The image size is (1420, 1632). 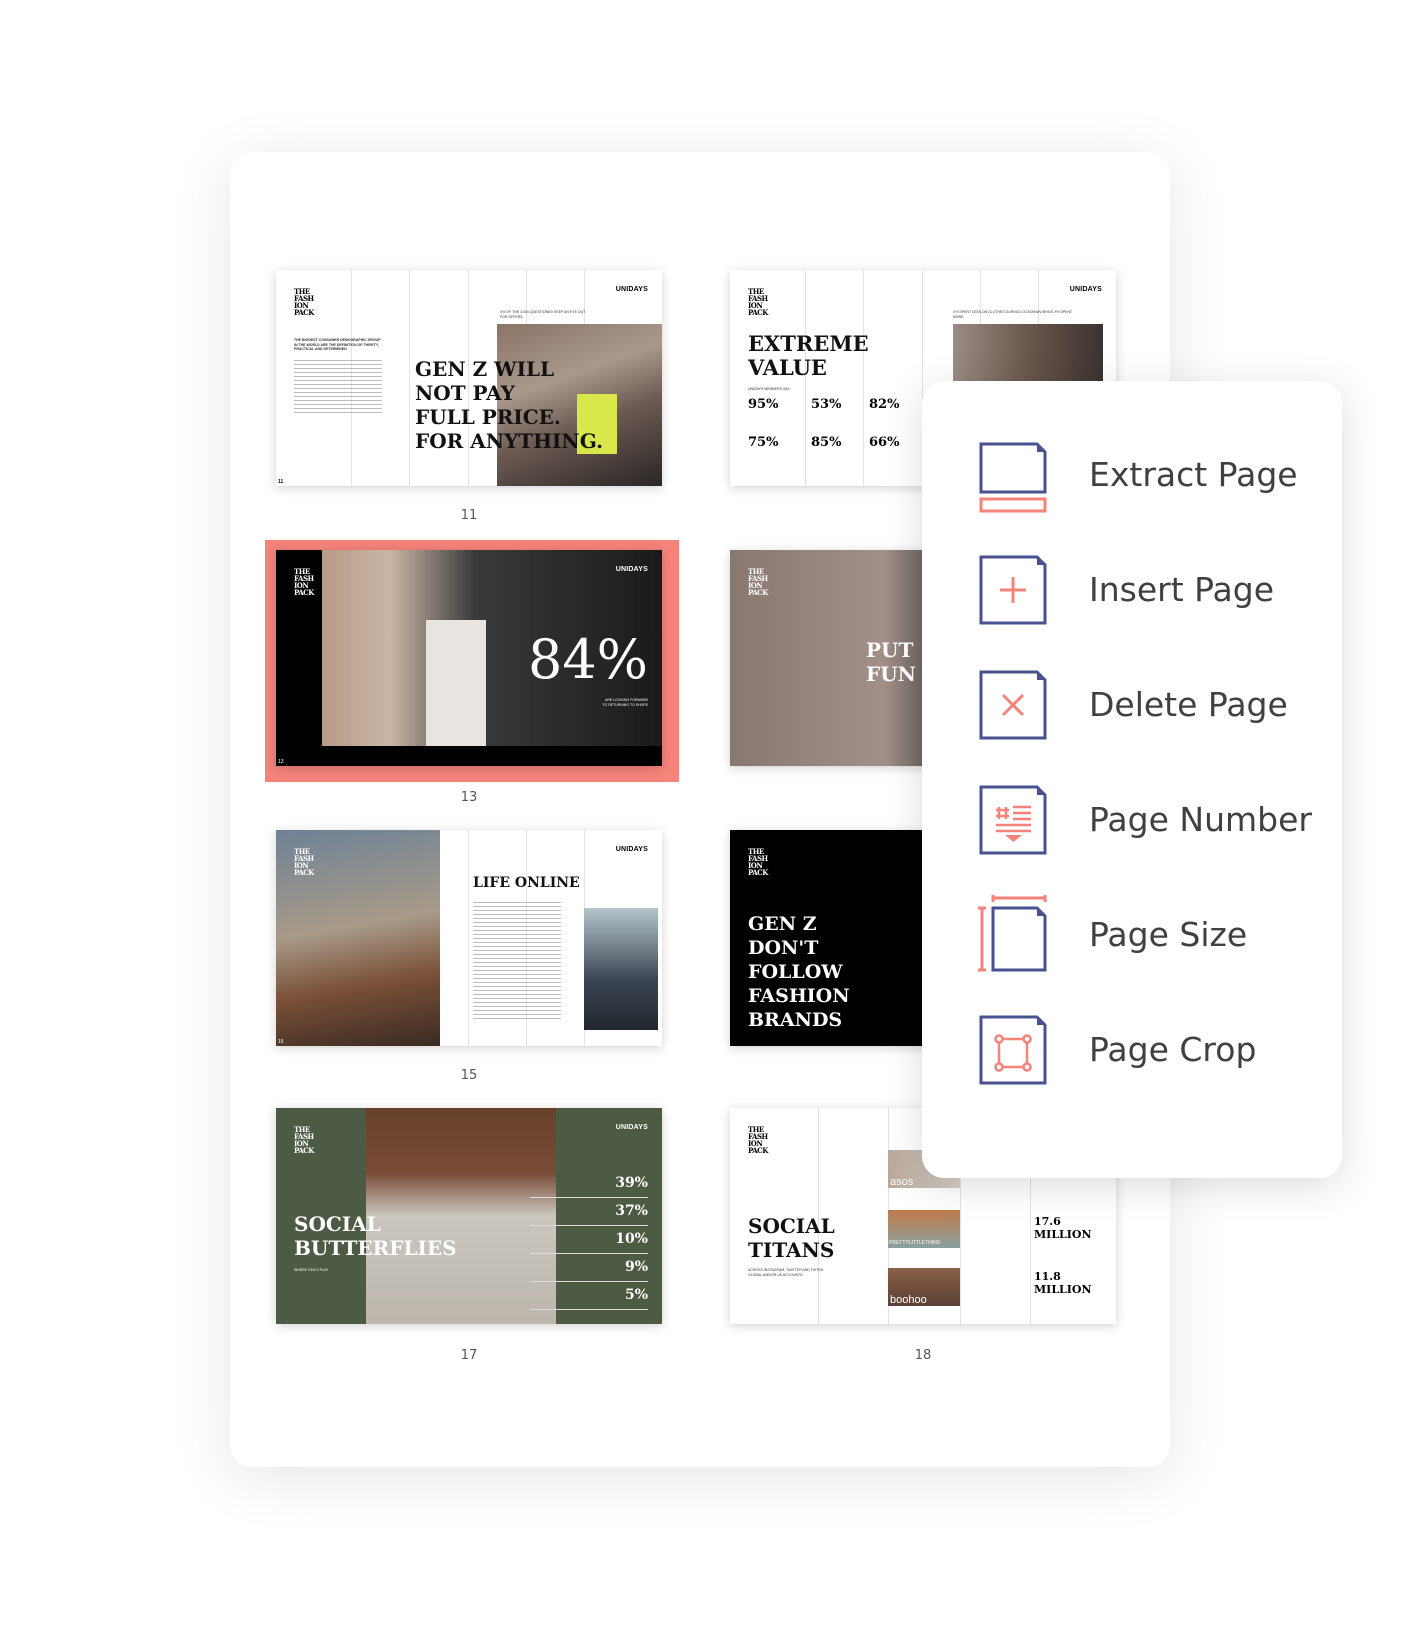 I want to click on menu-item-page-crop: Page Crop, so click(x=1157, y=1049).